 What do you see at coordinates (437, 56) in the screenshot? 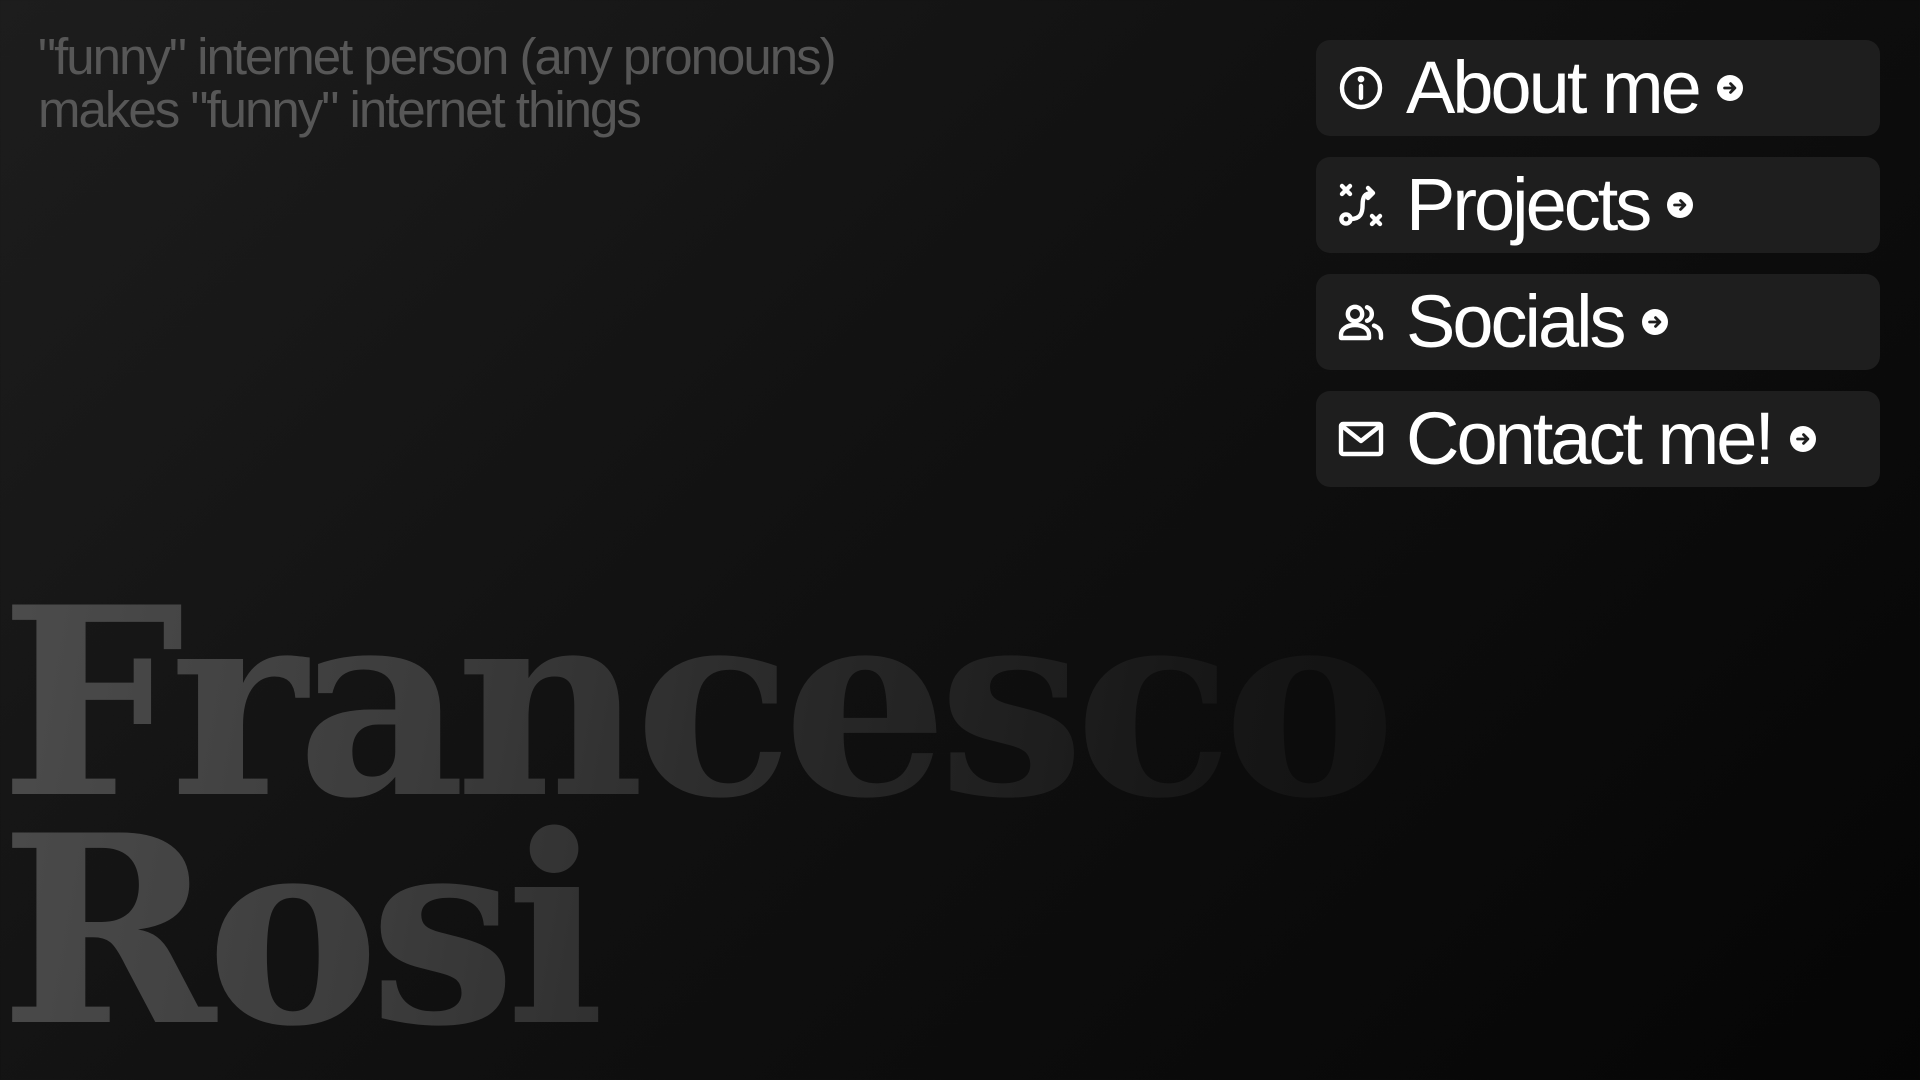
I see `tagline-line-1: "funny" internet person (any pronouns)` at bounding box center [437, 56].